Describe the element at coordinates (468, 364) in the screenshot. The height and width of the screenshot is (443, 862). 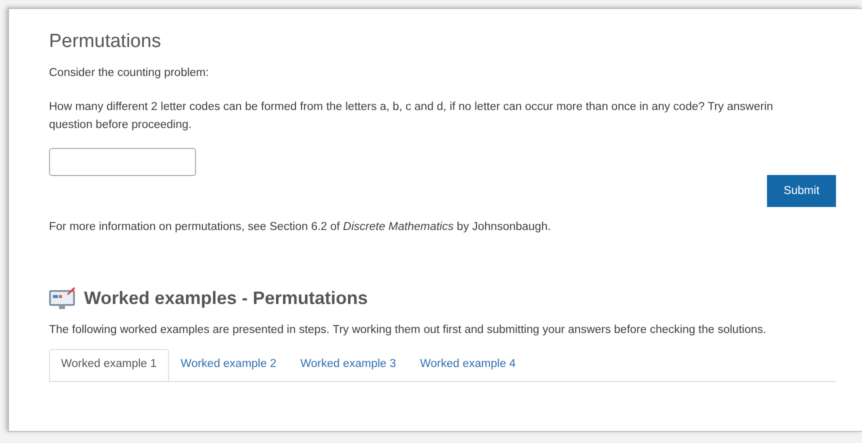
I see `tab: Worked example 4` at that location.